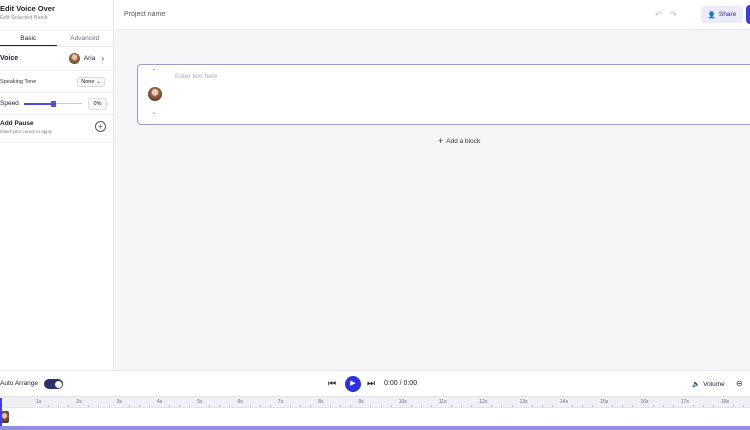  Describe the element at coordinates (443, 94) in the screenshot. I see `voice-block: ⌃ ⌄ Enter text here` at that location.